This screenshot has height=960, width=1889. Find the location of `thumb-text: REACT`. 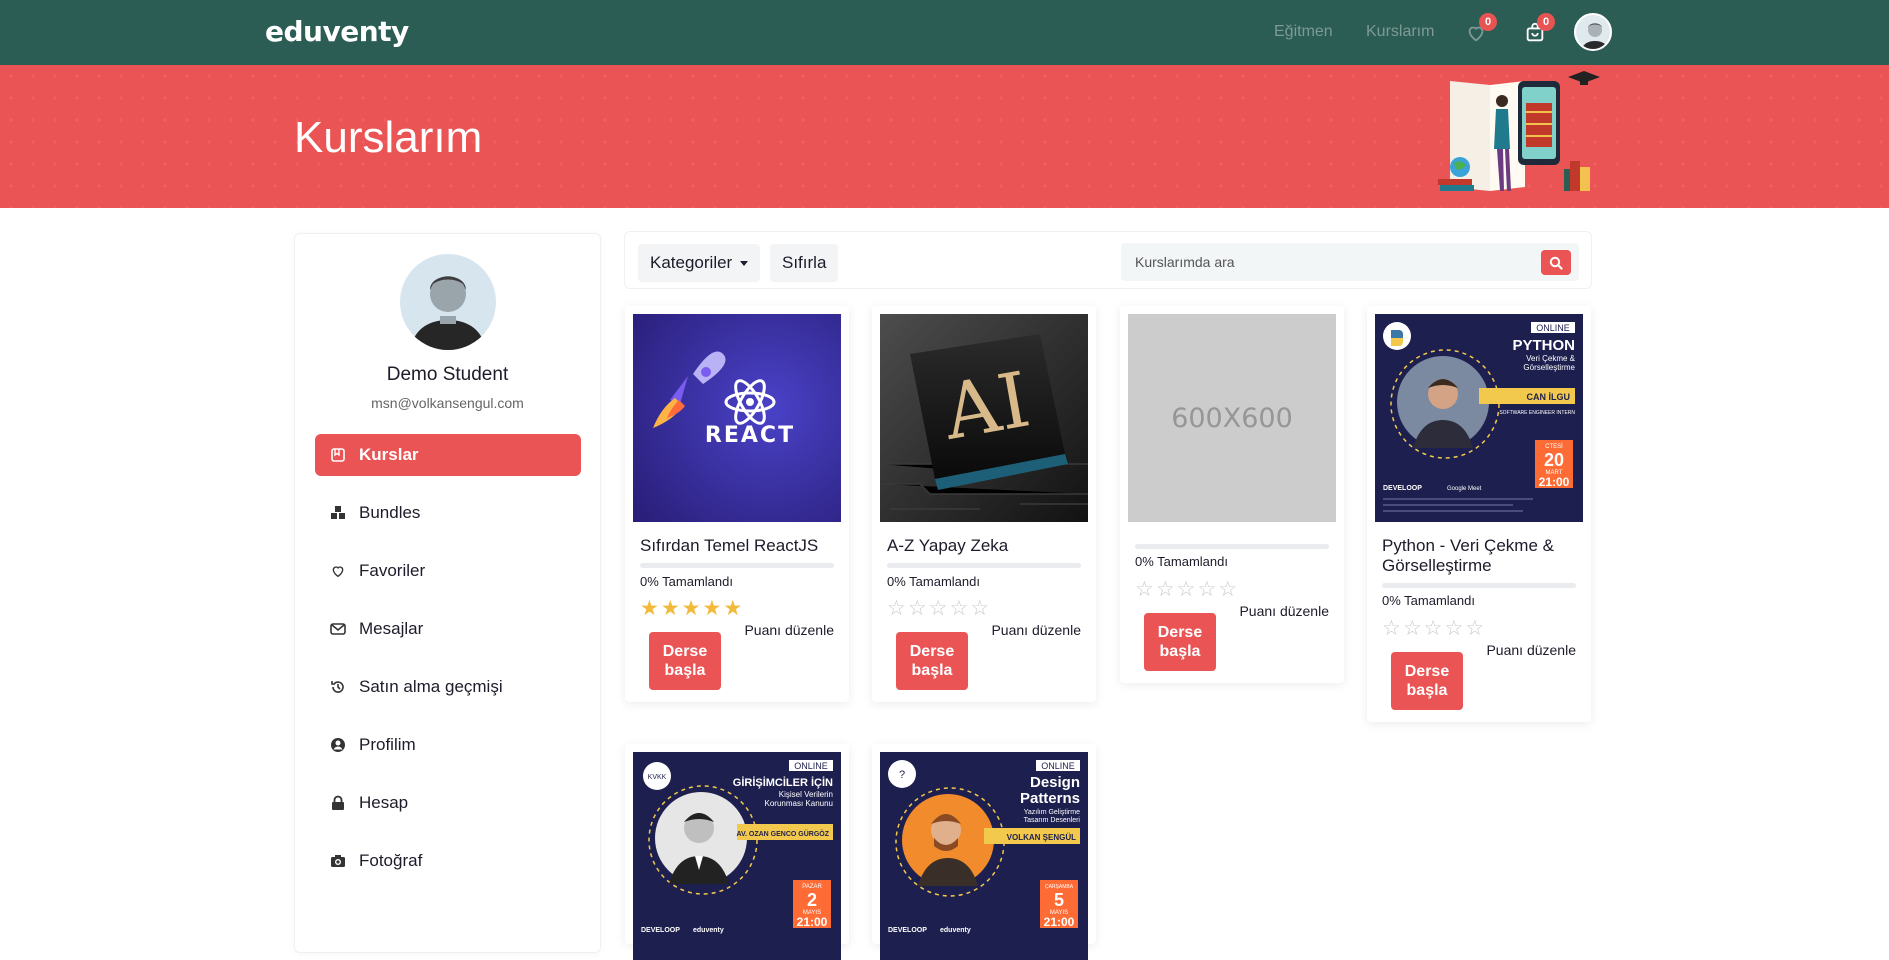

thumb-text: REACT is located at coordinates (750, 435).